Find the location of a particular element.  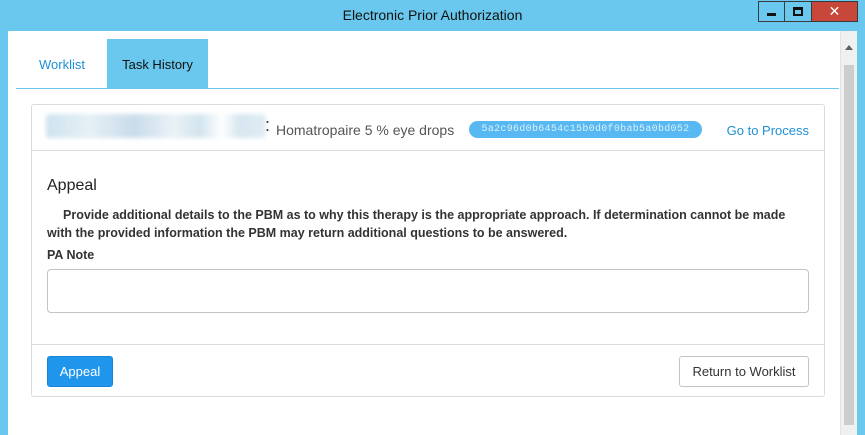

maximize-icon is located at coordinates (798, 11).